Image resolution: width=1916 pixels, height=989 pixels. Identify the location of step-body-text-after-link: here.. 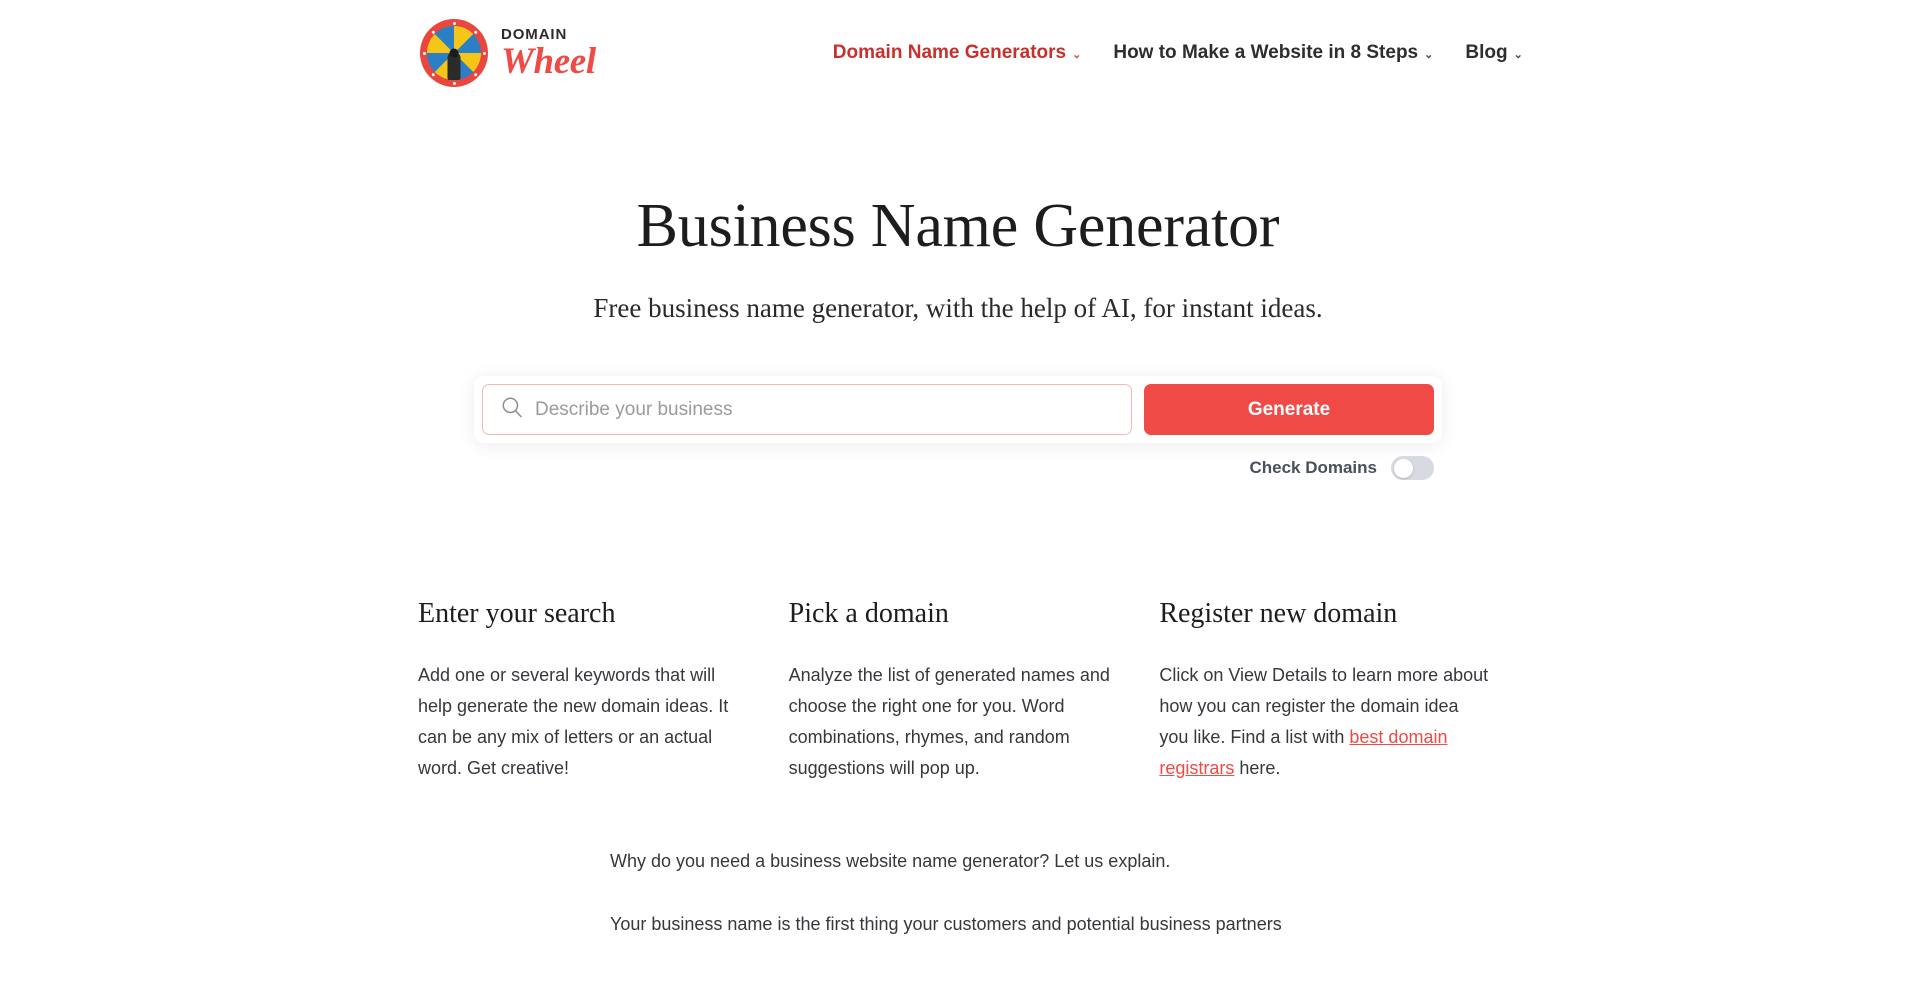
(1257, 768).